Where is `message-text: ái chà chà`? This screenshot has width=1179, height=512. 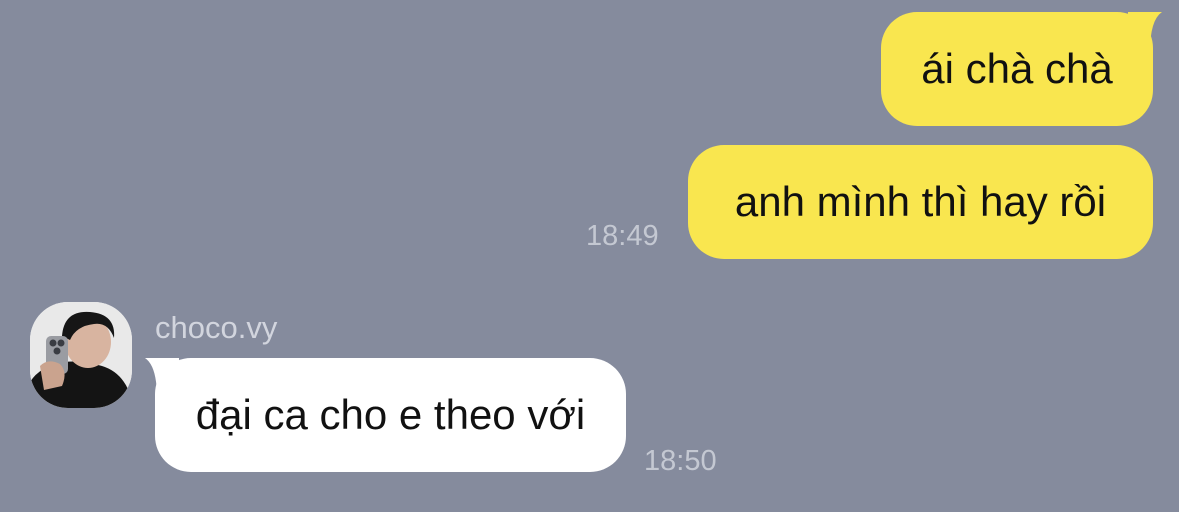 message-text: ái chà chà is located at coordinates (1017, 68).